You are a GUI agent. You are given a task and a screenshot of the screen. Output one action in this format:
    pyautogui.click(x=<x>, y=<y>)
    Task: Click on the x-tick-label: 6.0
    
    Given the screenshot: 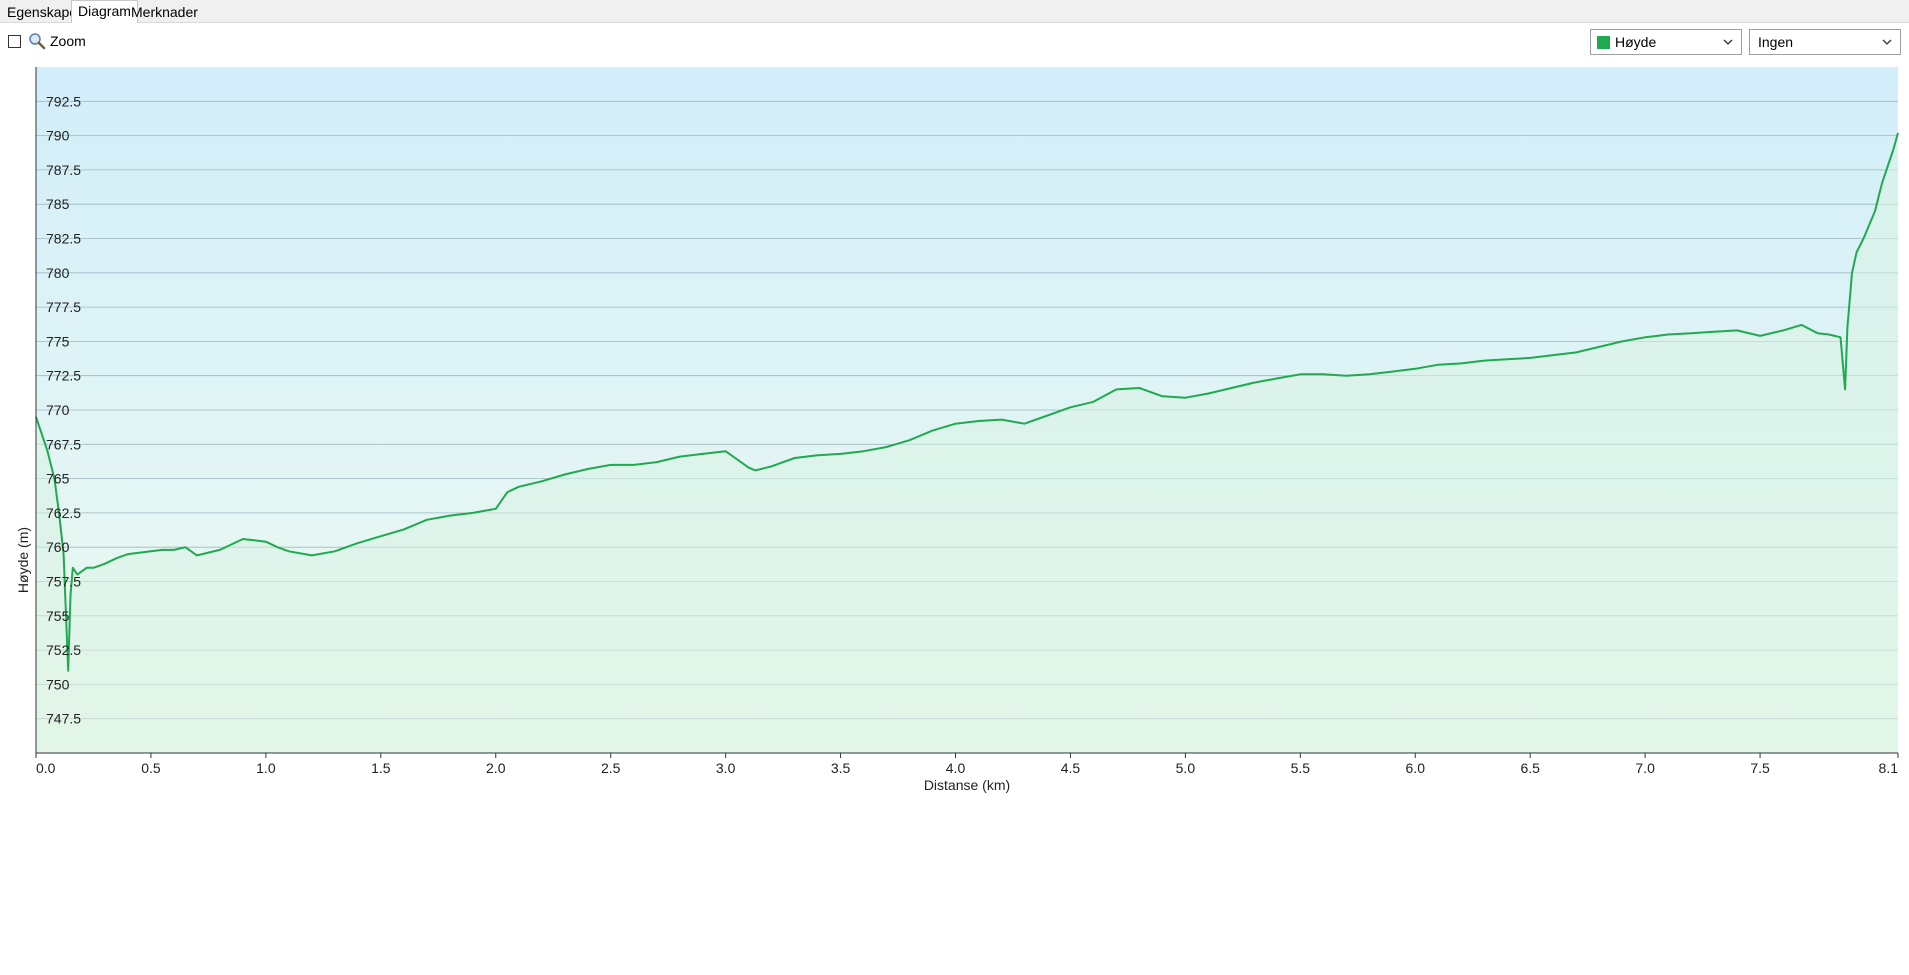 What is the action you would take?
    pyautogui.click(x=1416, y=768)
    